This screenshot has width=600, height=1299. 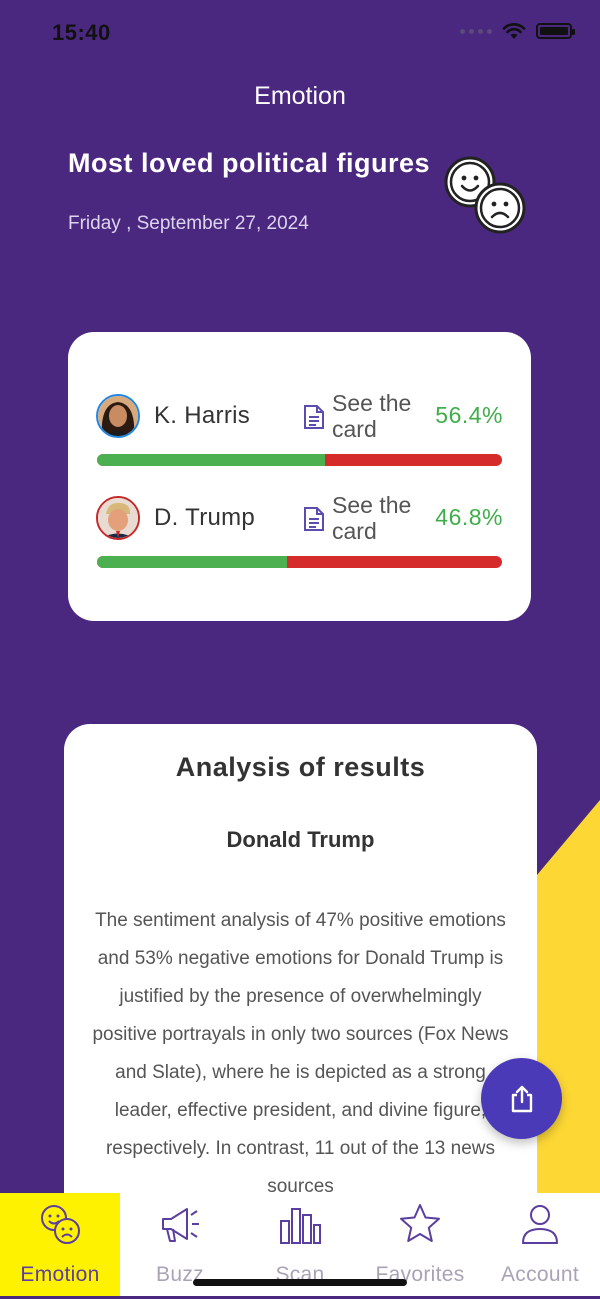 What do you see at coordinates (568, 1000) in the screenshot?
I see `decorative-yellow-shape` at bounding box center [568, 1000].